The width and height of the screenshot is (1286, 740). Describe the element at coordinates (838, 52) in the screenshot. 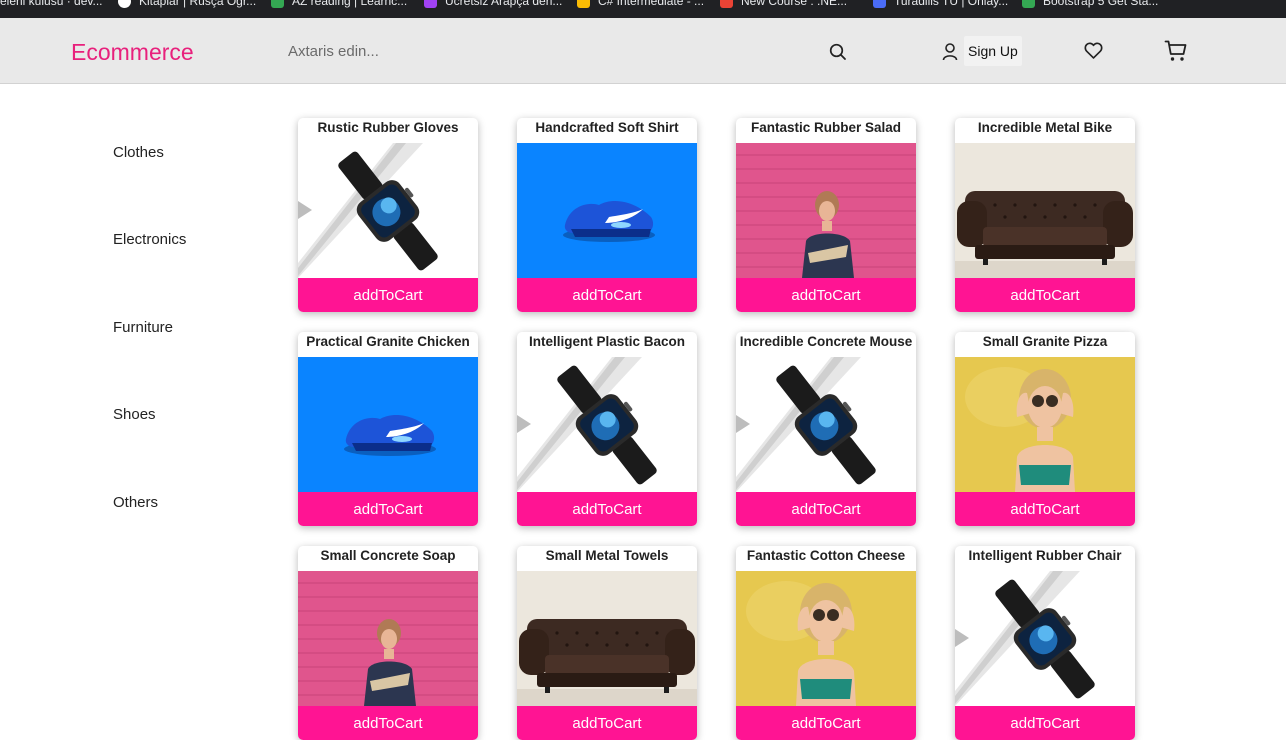

I see `search-icon` at that location.